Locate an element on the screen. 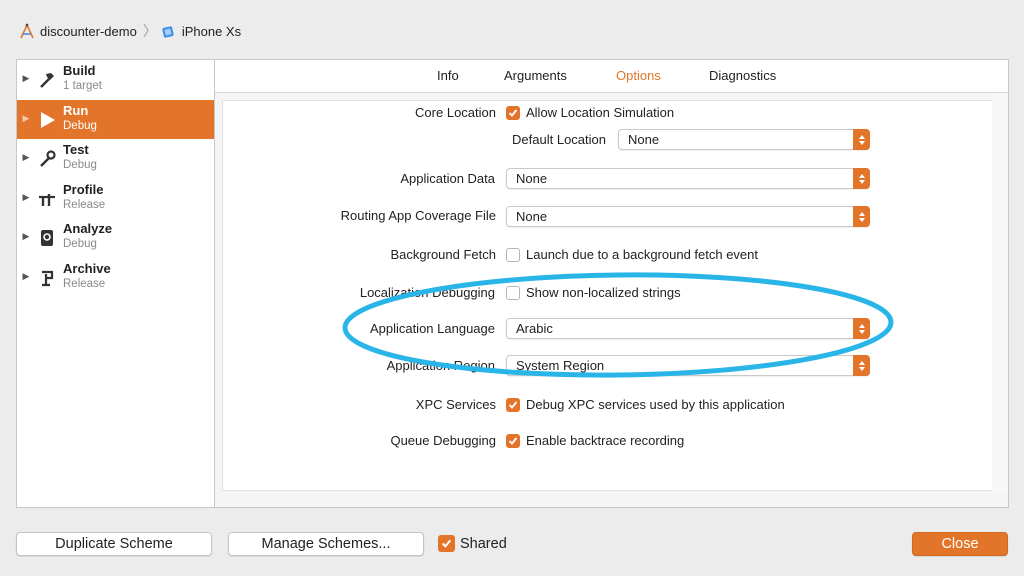  sidebar-item-label: Run is located at coordinates (76, 110).